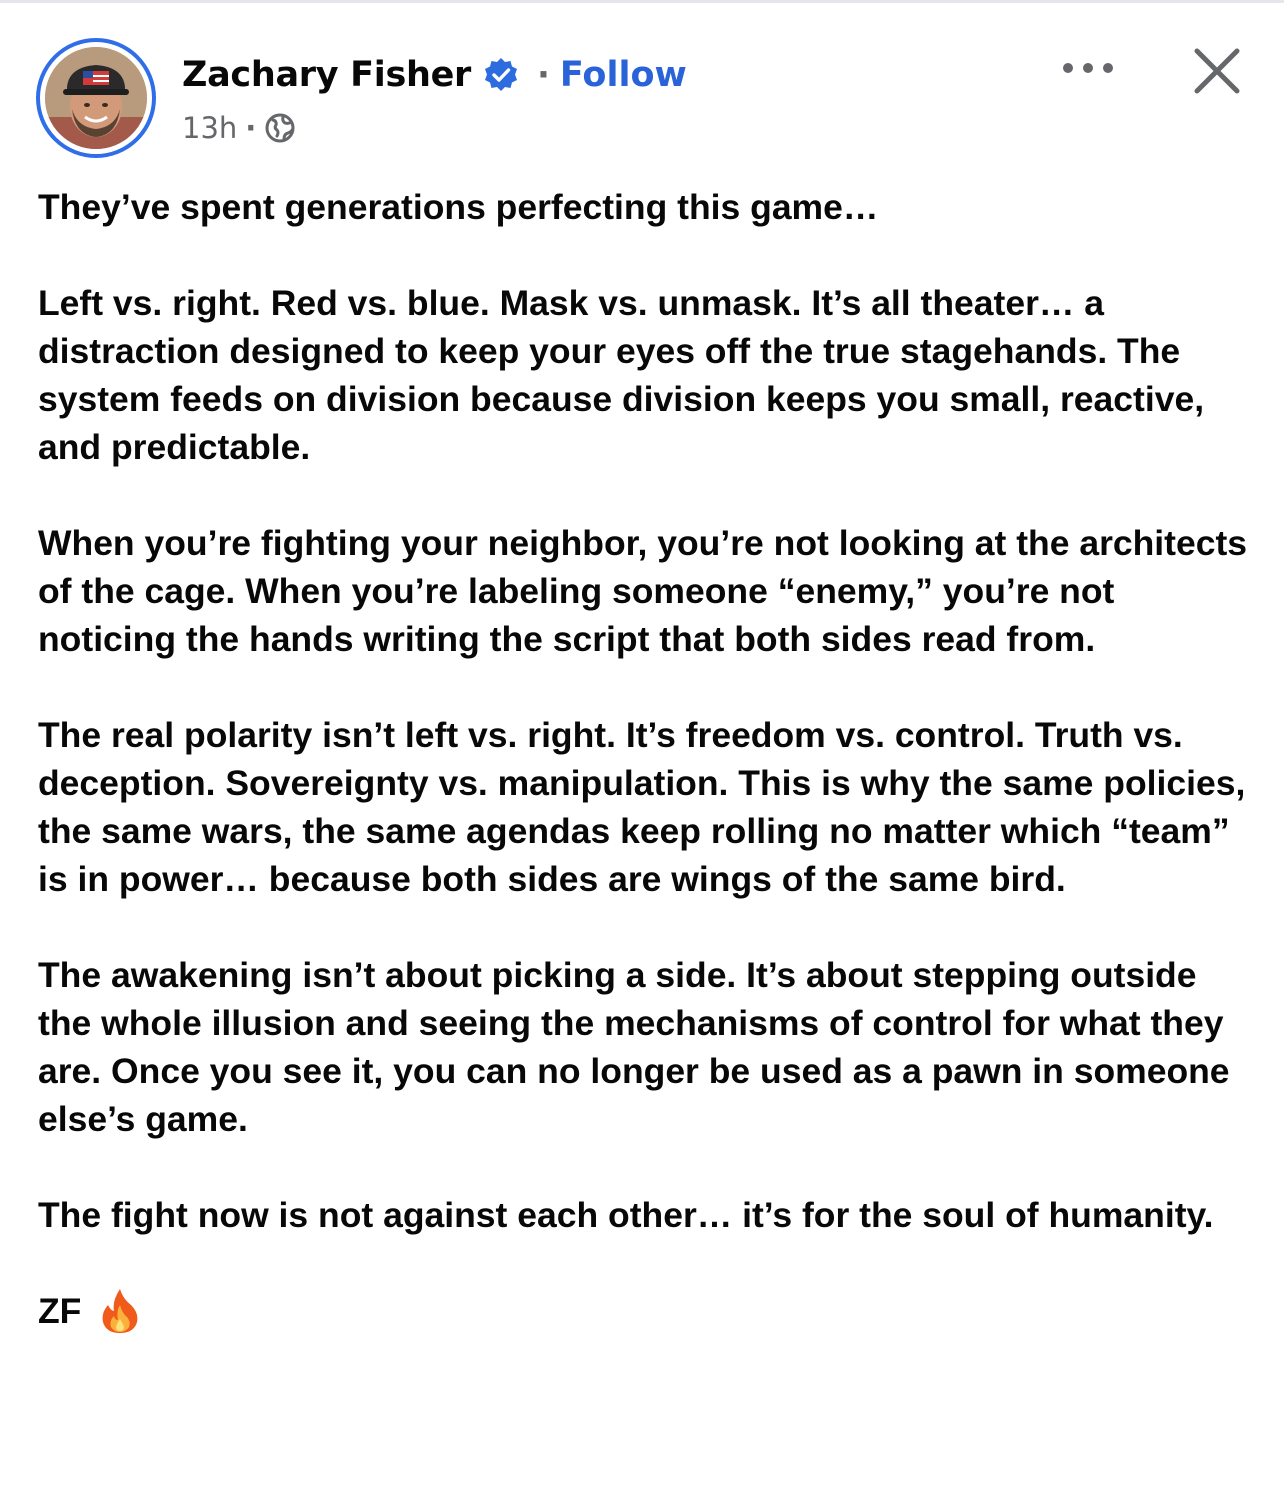  Describe the element at coordinates (645, 1311) in the screenshot. I see `signature-line: ZF` at that location.